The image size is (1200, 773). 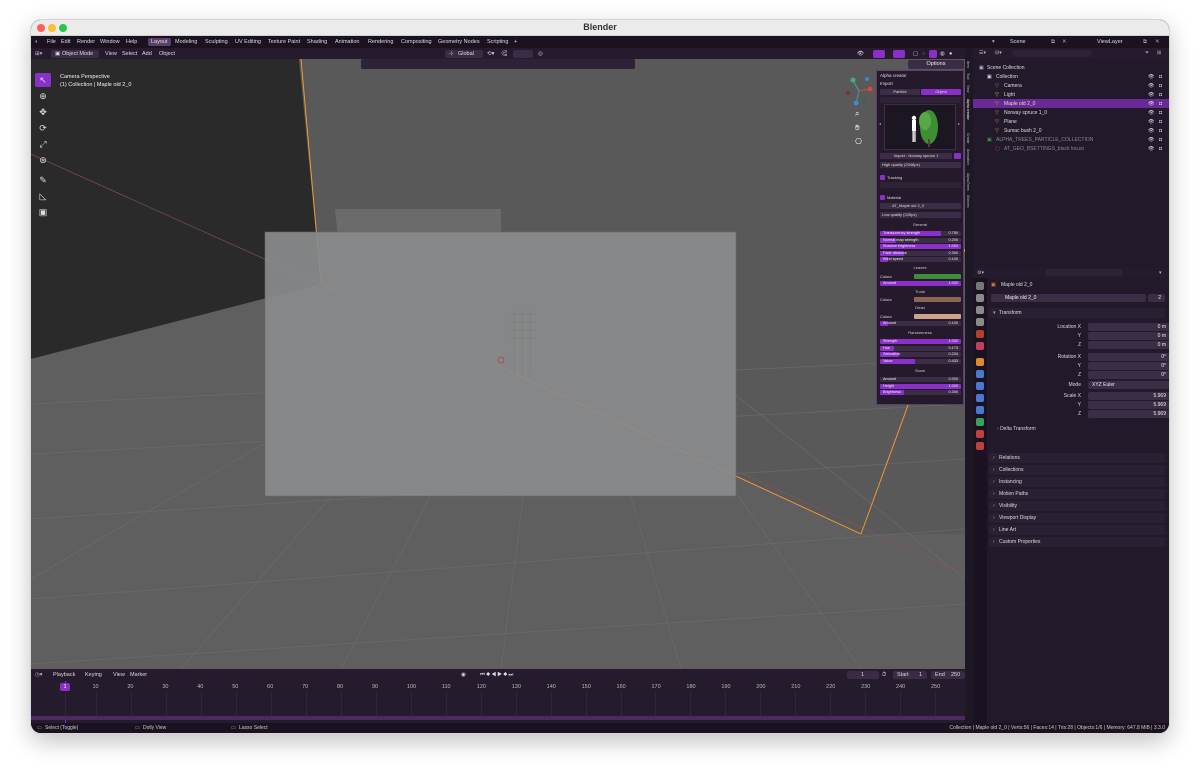 I want to click on tab-alpha-creator: Alpha creator, so click(x=968, y=109).